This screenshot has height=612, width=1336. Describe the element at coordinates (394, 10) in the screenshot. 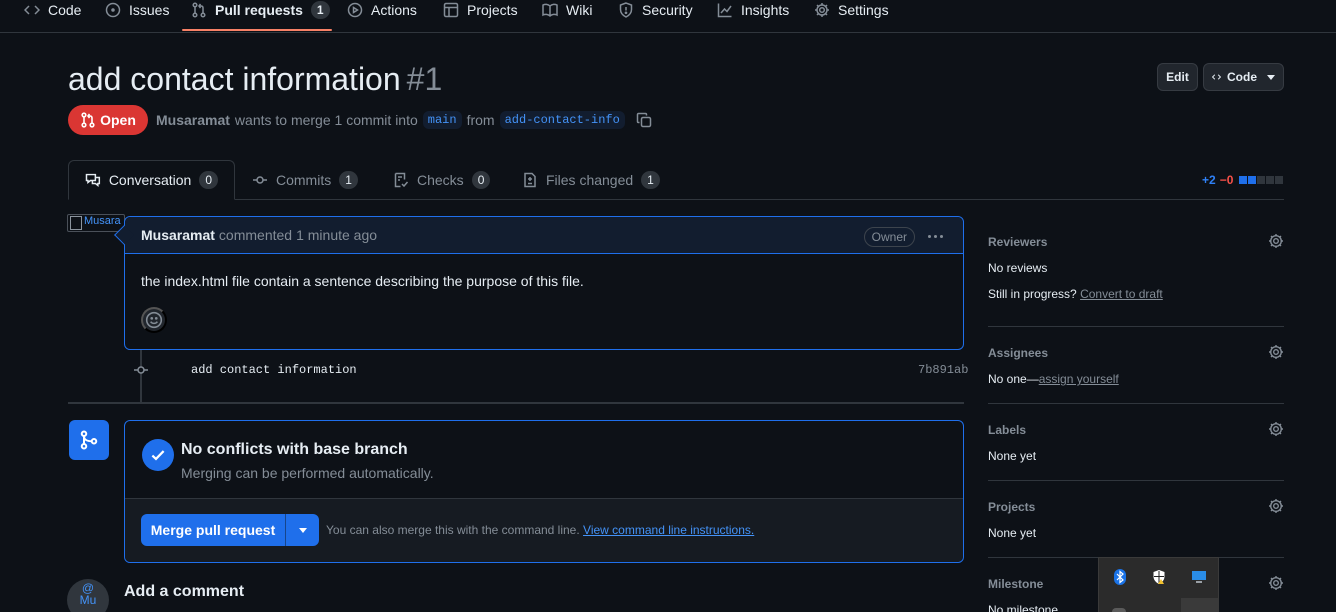

I see `nav-label: Actions` at that location.